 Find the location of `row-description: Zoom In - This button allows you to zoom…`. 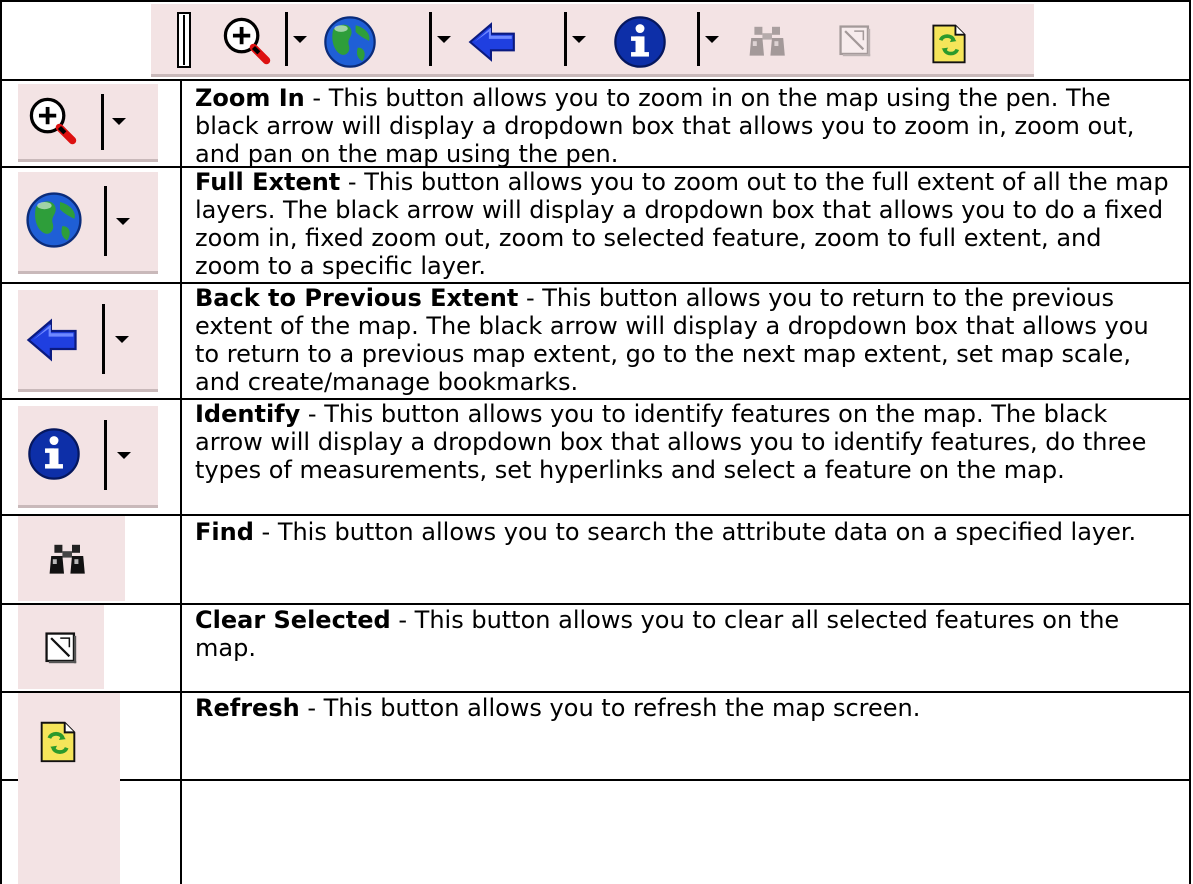

row-description: Zoom In - This button allows you to zoom… is located at coordinates (682, 126).